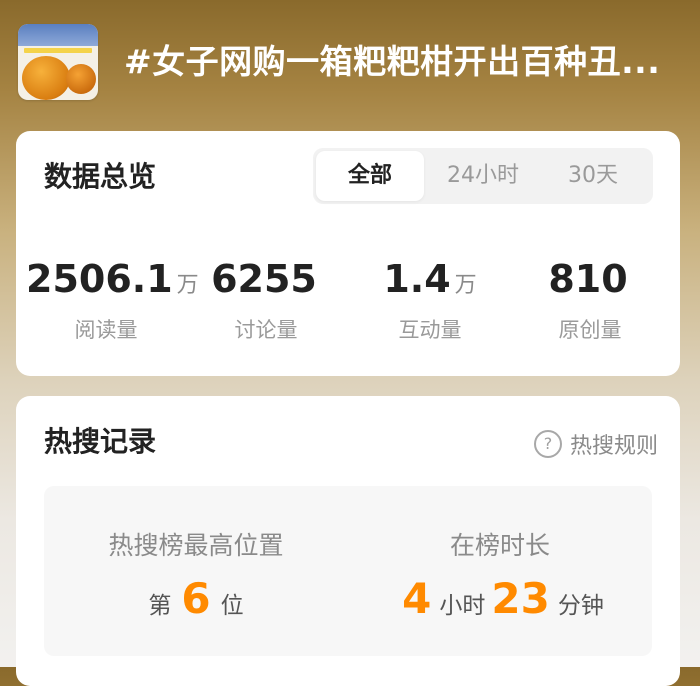 This screenshot has width=700, height=686. I want to click on rules-label: 热搜规则, so click(613, 446).